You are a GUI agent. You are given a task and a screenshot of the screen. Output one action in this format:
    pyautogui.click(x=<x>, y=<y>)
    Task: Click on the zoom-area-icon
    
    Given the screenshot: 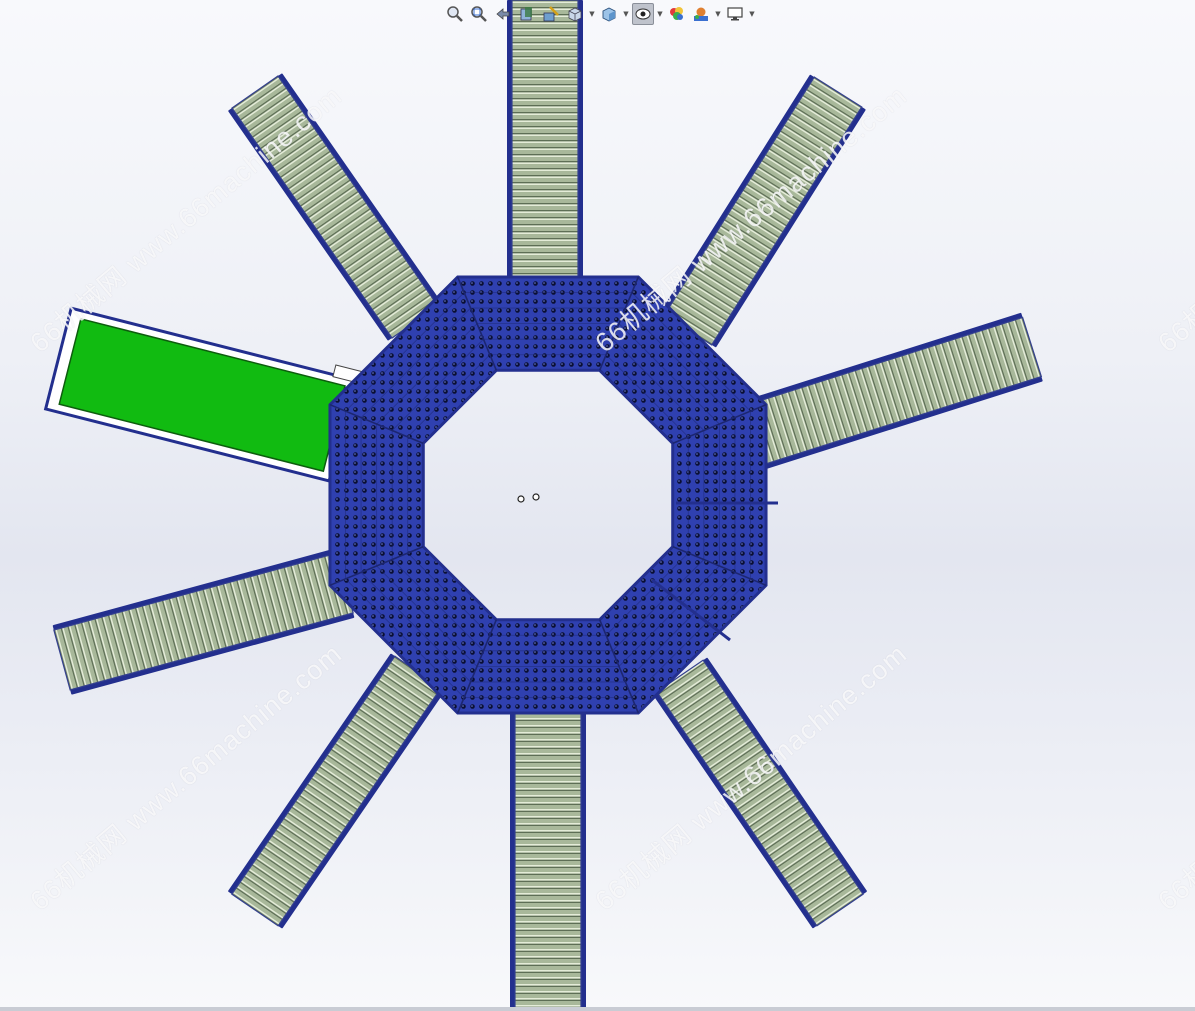 What is the action you would take?
    pyautogui.click(x=479, y=14)
    